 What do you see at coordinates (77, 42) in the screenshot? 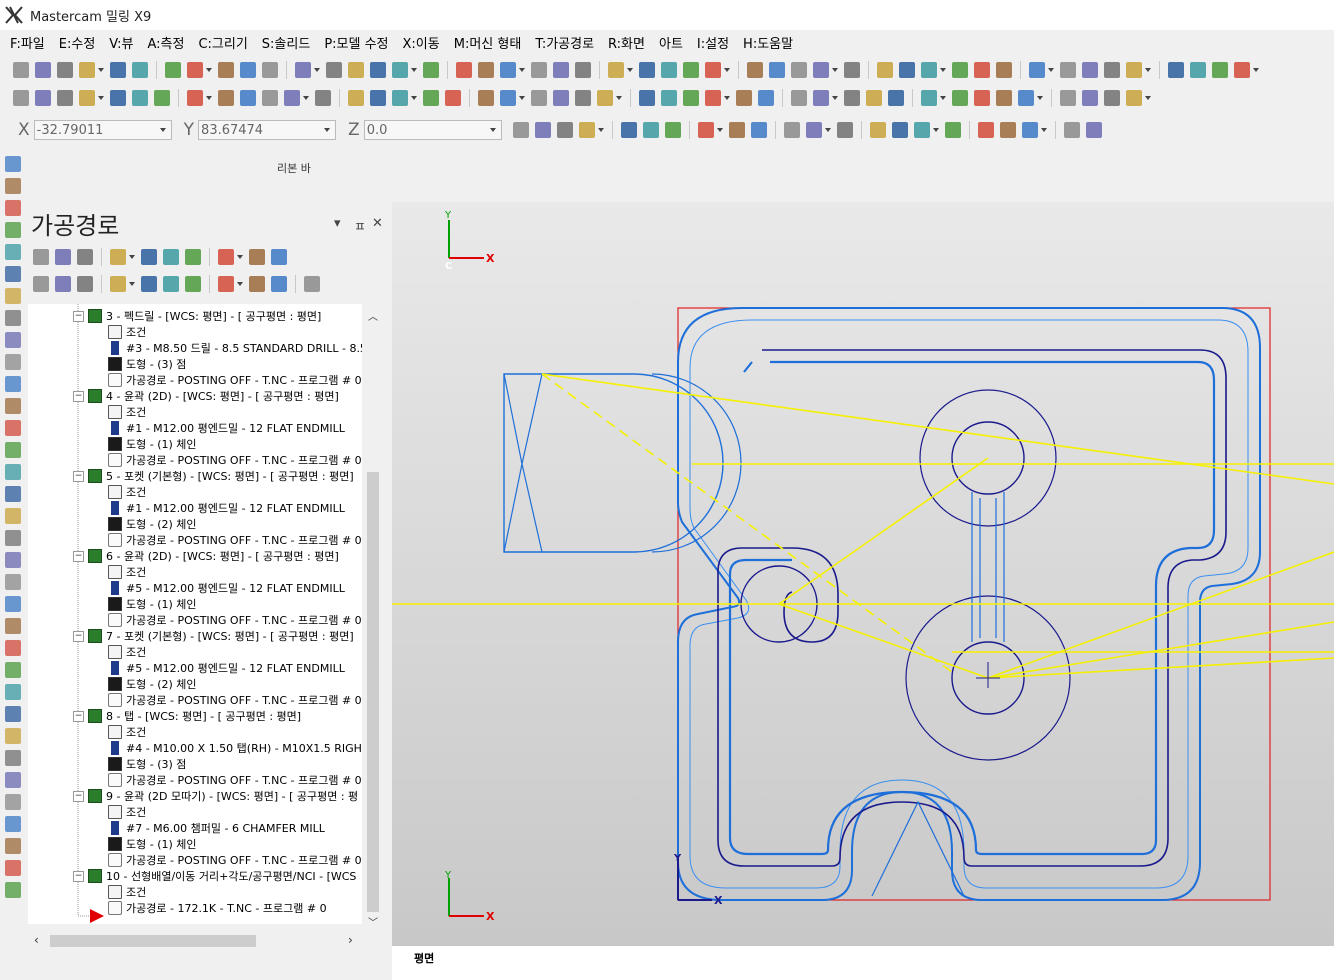
I see `menu-item-1: E:수정` at bounding box center [77, 42].